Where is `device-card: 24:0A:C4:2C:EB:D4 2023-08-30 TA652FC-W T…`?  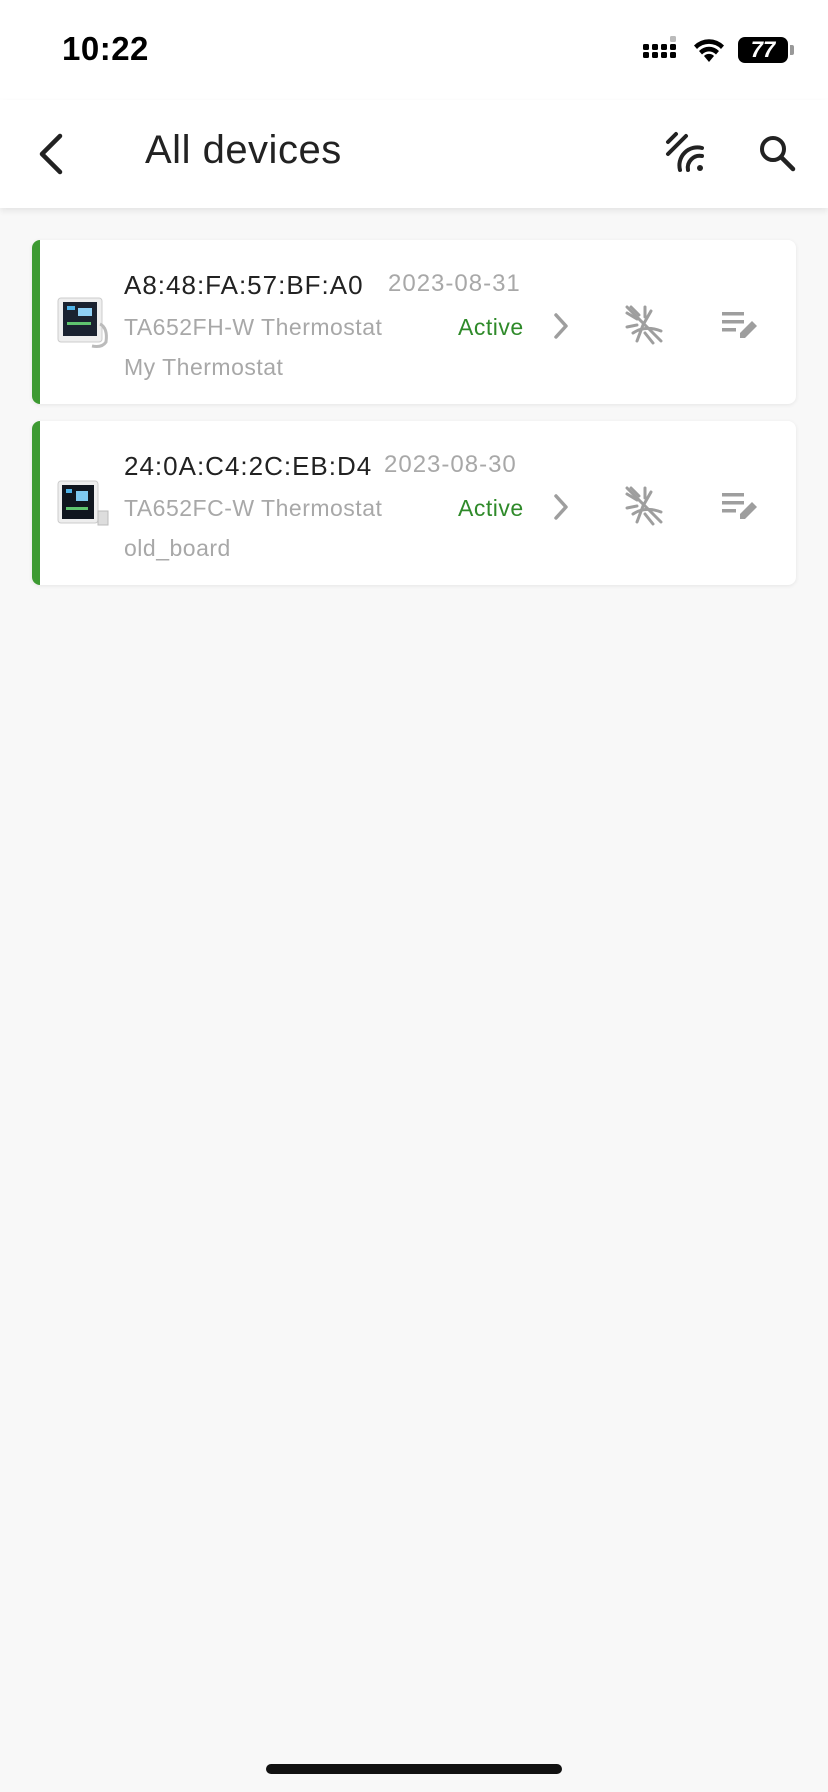 device-card: 24:0A:C4:2C:EB:D4 2023-08-30 TA652FC-W T… is located at coordinates (414, 503).